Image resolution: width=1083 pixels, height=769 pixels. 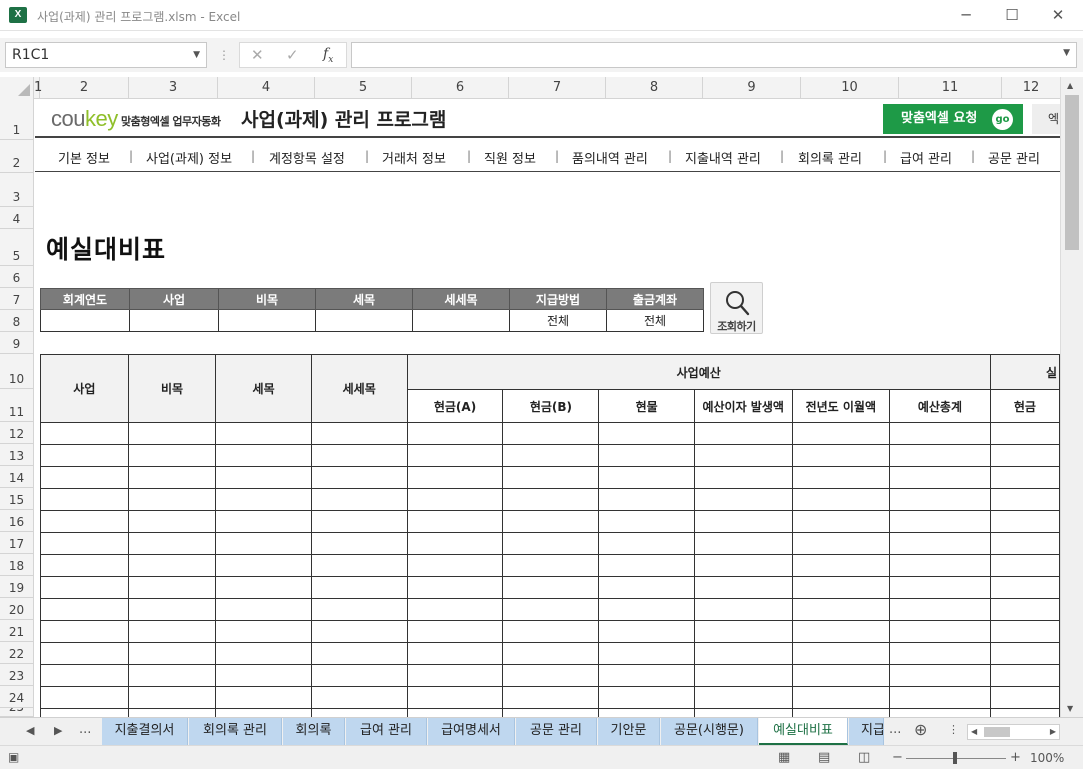 What do you see at coordinates (723, 157) in the screenshot?
I see `nav-expense-management: 지출내역 관리` at bounding box center [723, 157].